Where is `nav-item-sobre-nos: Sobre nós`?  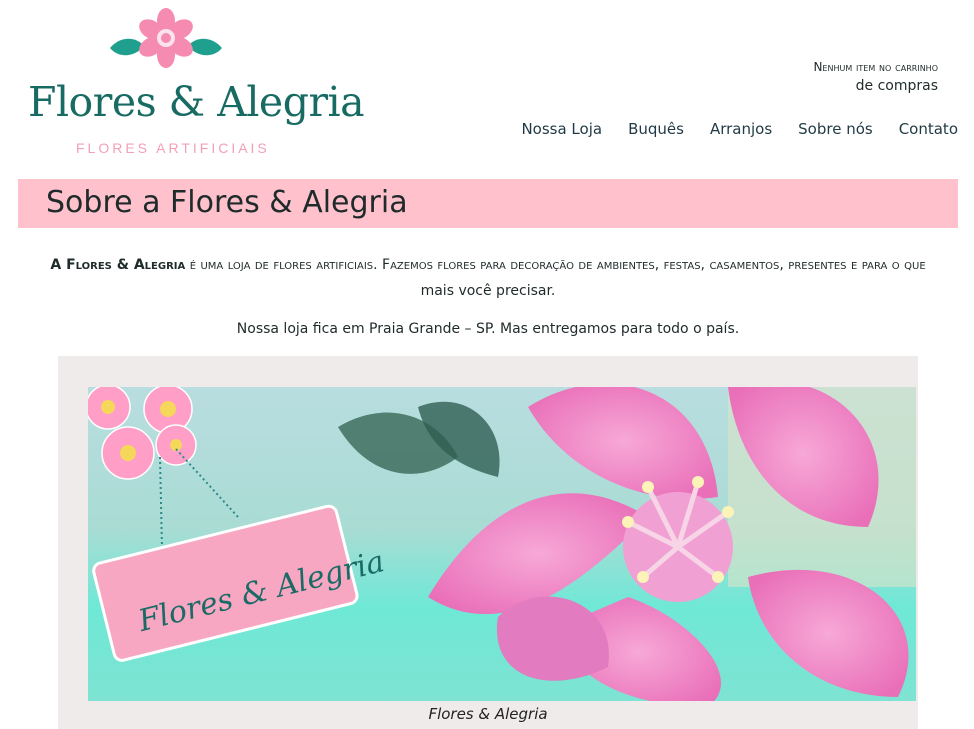
nav-item-sobre-nos: Sobre nós is located at coordinates (835, 129).